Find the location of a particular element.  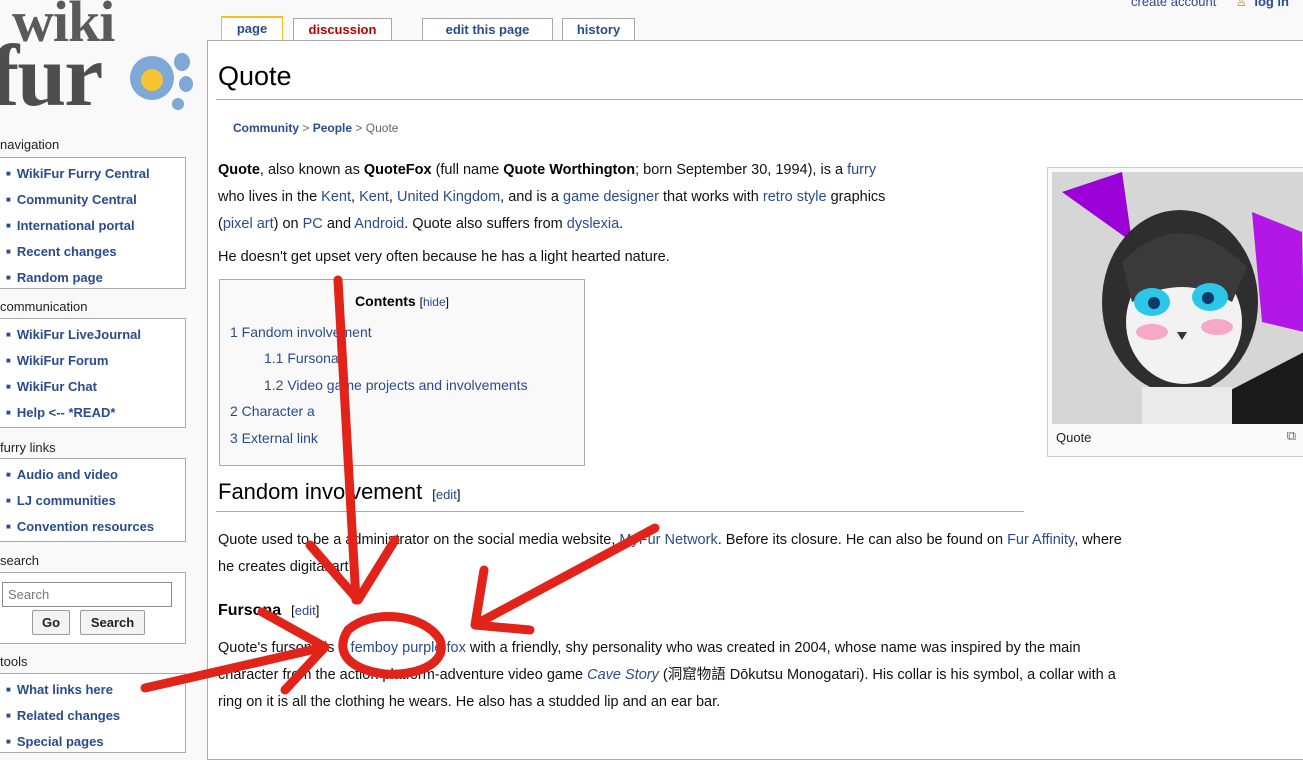

link-android: Android is located at coordinates (379, 224).